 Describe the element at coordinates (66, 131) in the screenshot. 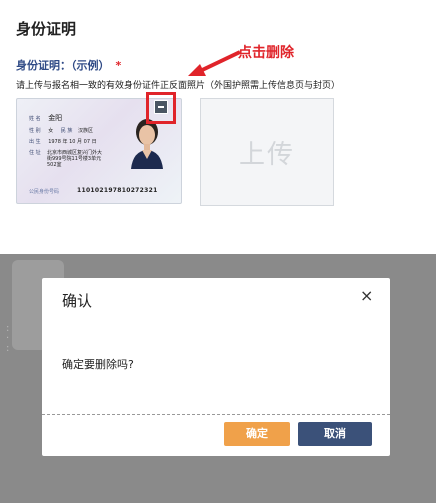

I see `card-ethnicity-label: 民 族` at that location.